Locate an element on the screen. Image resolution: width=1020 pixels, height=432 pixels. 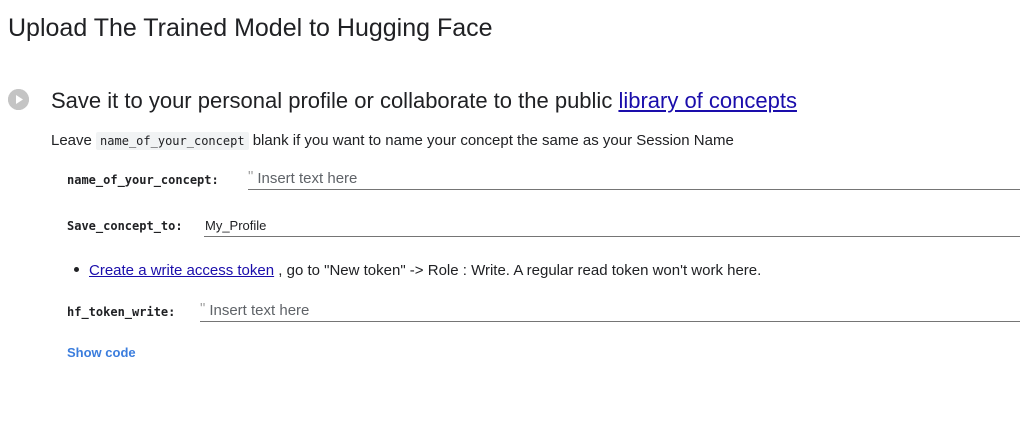
library-of-concepts-link: library of concepts is located at coordinates (707, 100).